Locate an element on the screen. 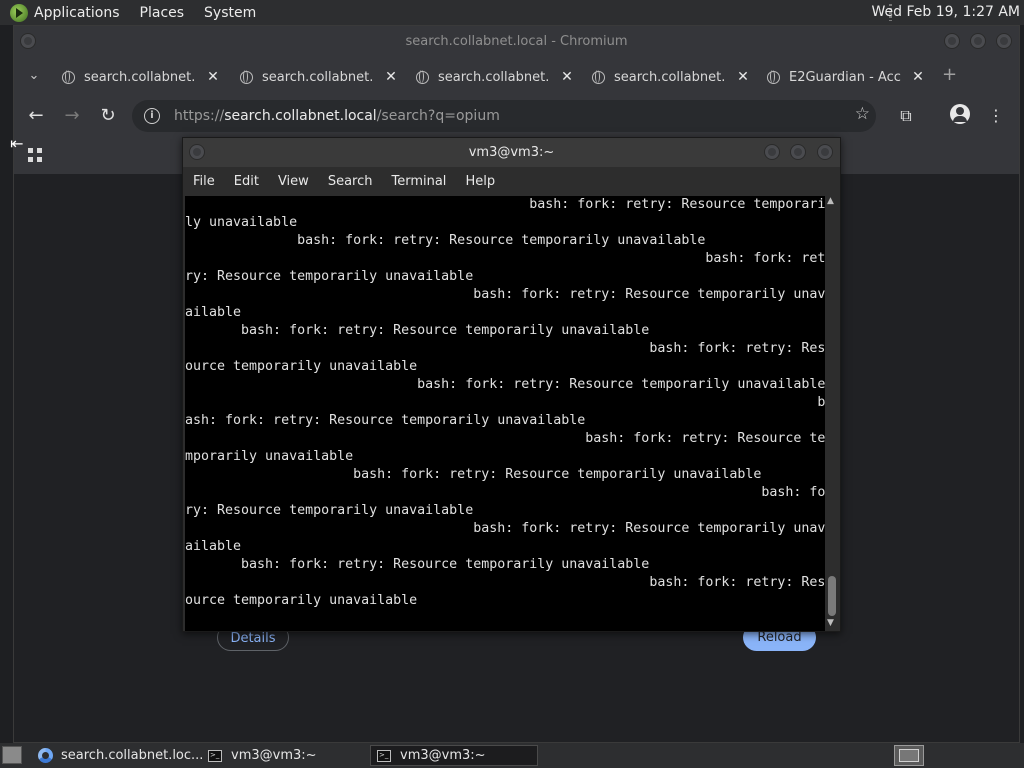 Image resolution: width=1024 pixels, height=768 pixels. menu-edit: Edit is located at coordinates (246, 181).